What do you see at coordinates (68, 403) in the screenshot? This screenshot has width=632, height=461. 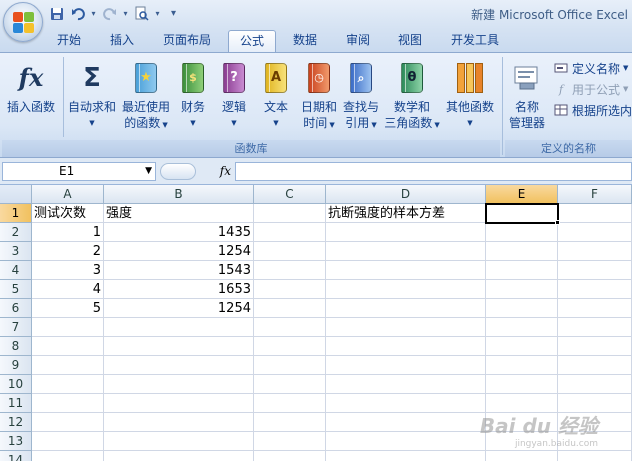 I see `cell-a11` at bounding box center [68, 403].